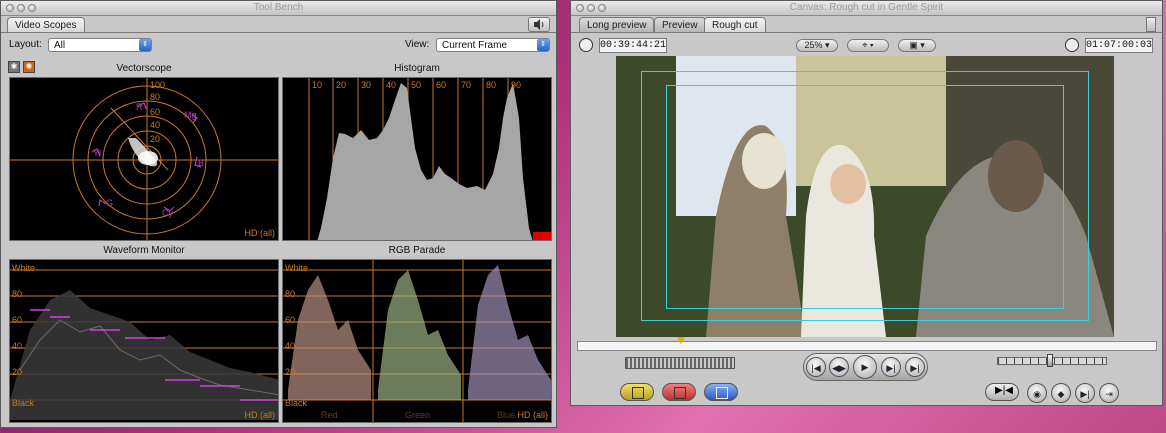 This screenshot has width=1166, height=433. What do you see at coordinates (1085, 393) in the screenshot?
I see `mark-out-button: ▶|` at bounding box center [1085, 393].